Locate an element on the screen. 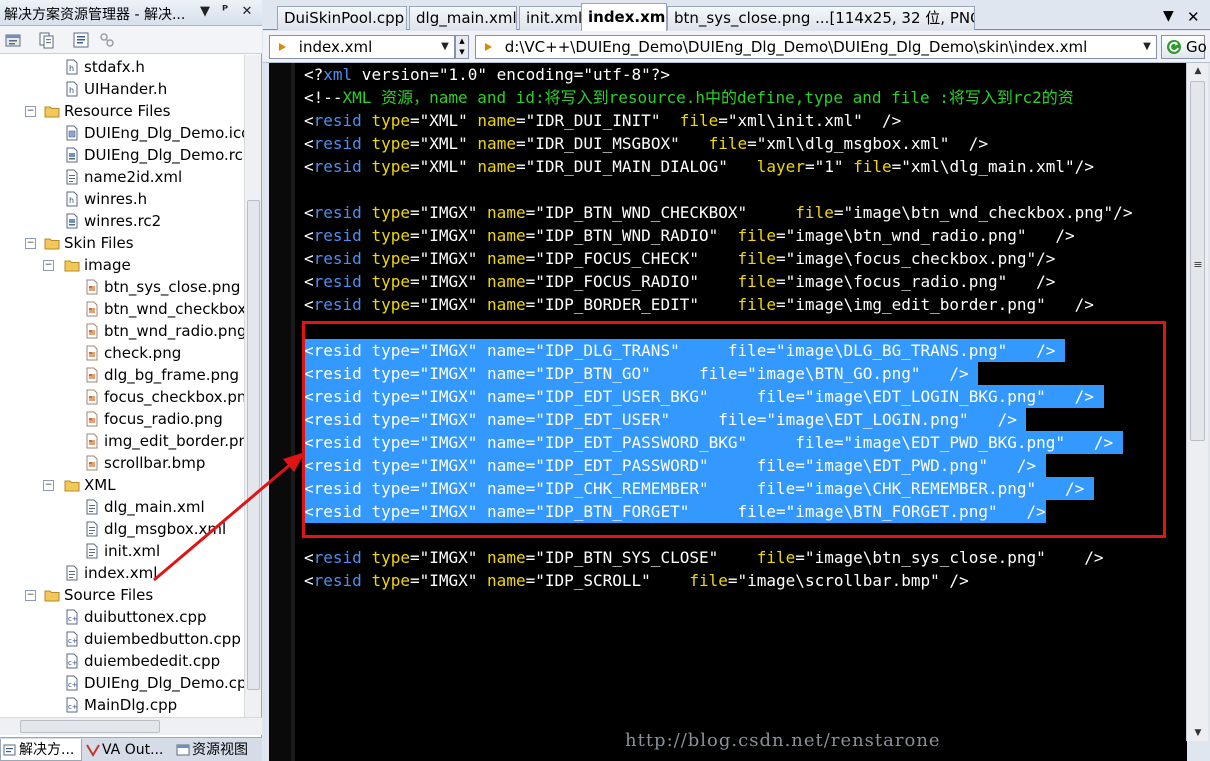 Image resolution: width=1210 pixels, height=761 pixels. tree-horizontal-scrollbar is located at coordinates (131, 726).